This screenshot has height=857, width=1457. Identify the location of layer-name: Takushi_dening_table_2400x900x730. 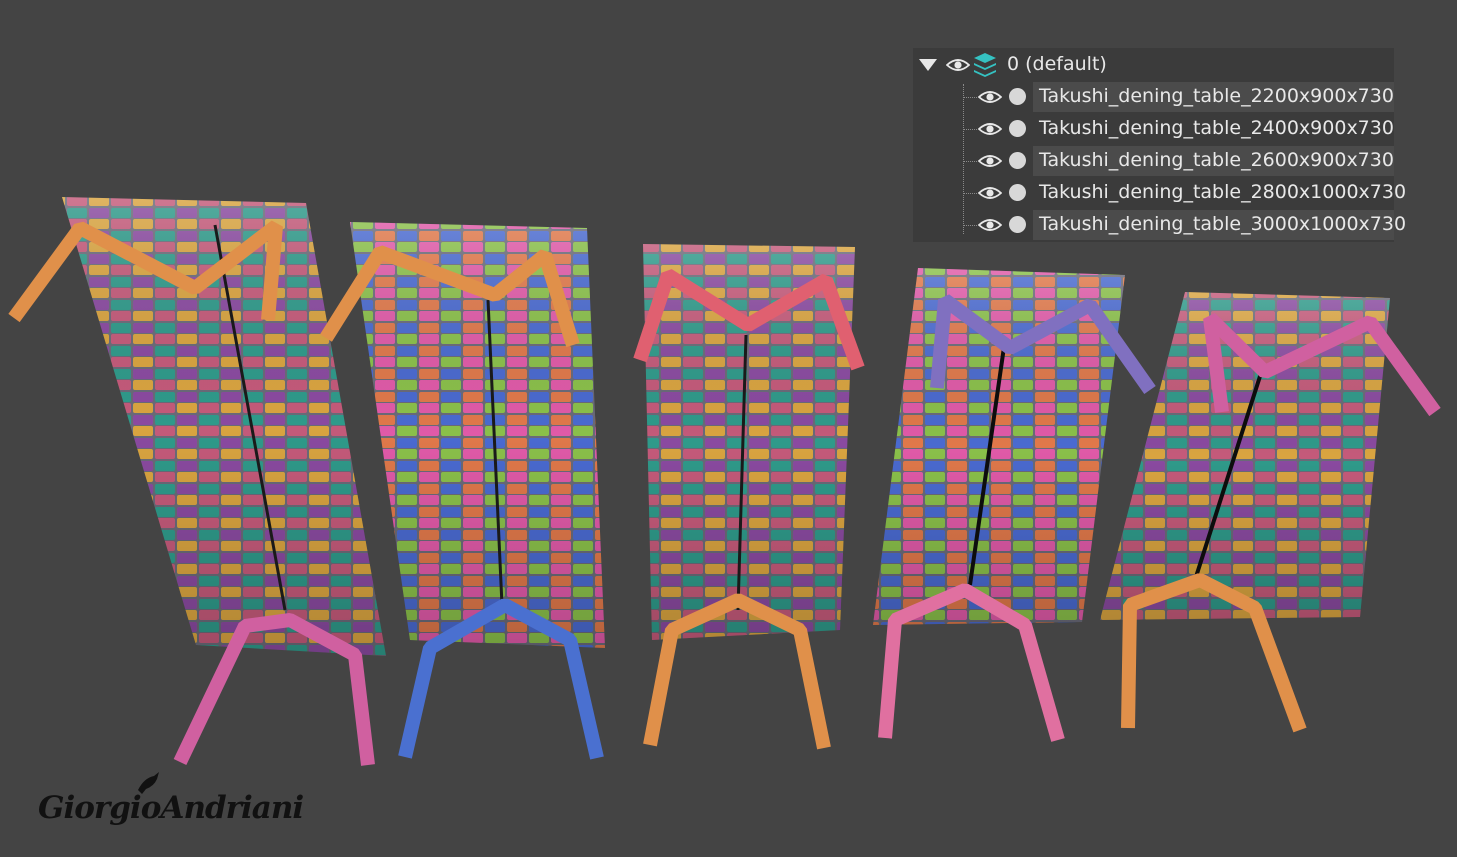
(1216, 128).